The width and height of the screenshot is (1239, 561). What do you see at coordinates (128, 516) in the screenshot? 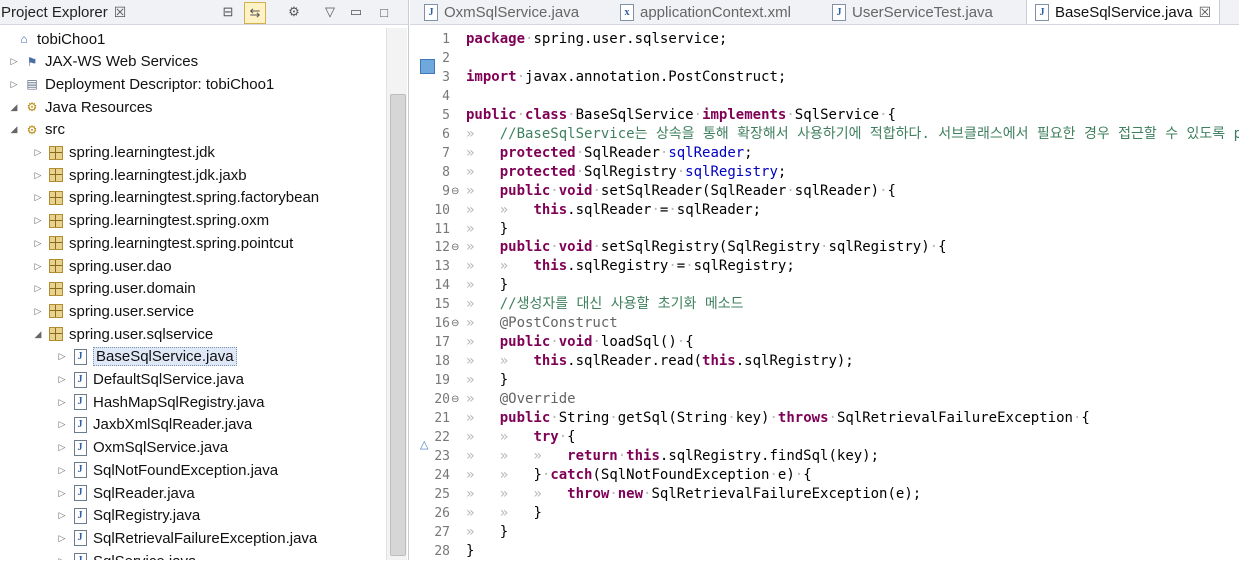
I see `tree-item: ▷ J SqlRegistry.java` at bounding box center [128, 516].